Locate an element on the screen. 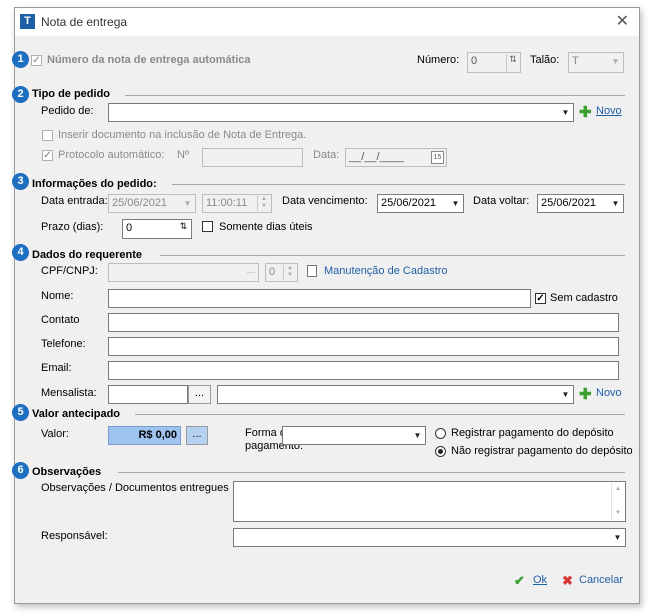 The height and width of the screenshot is (616, 654). protocolo-label: Protocolo automático: is located at coordinates (111, 155).